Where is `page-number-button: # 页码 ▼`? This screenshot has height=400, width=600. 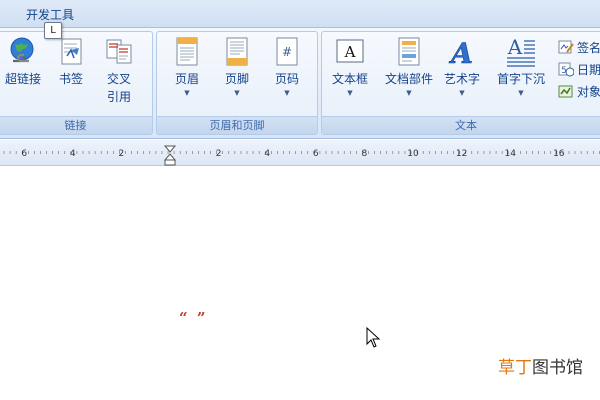 page-number-button: # 页码 ▼ is located at coordinates (287, 73).